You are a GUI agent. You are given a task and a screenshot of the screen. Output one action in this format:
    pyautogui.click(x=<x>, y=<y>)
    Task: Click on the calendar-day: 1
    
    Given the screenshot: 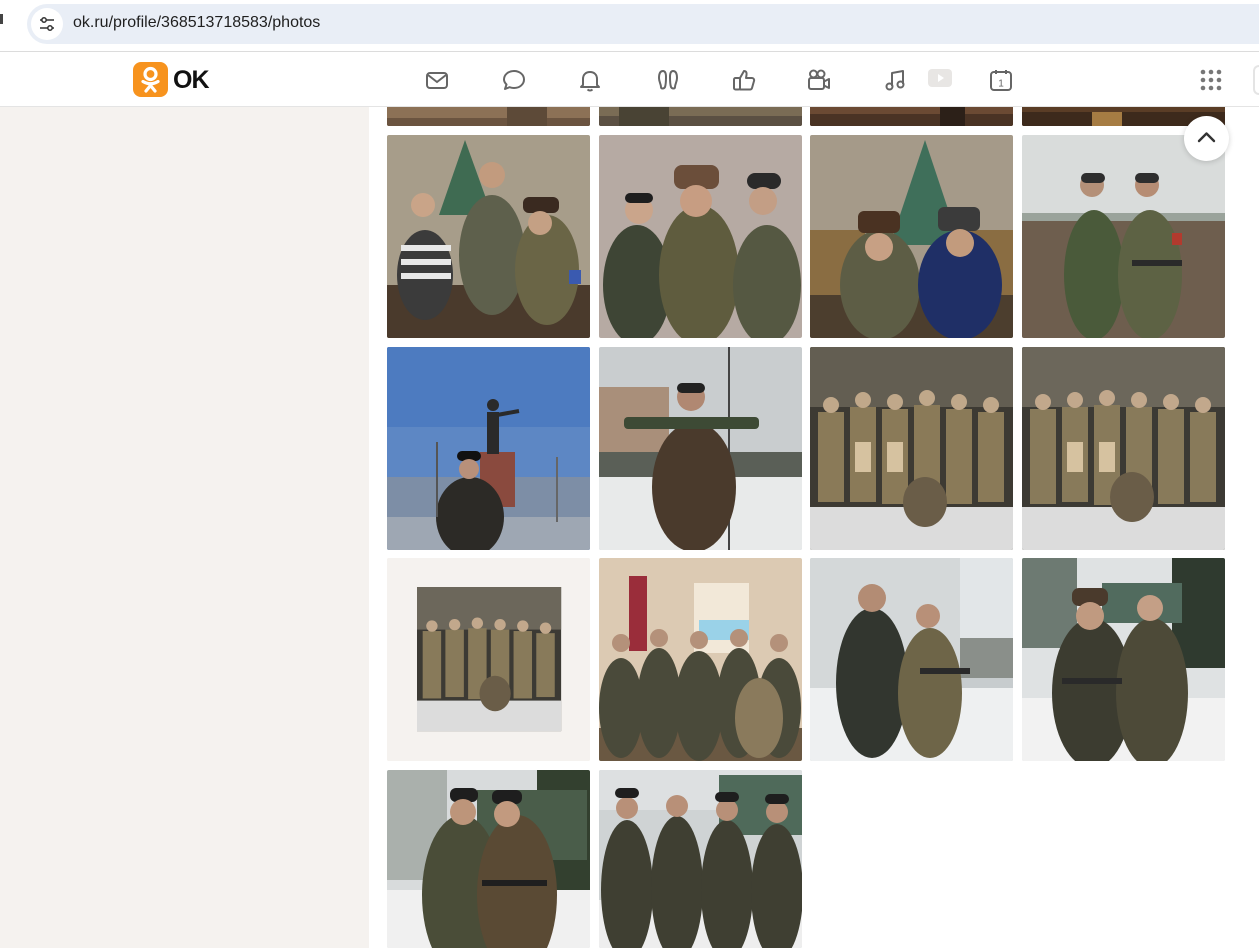 What is the action you would take?
    pyautogui.click(x=1001, y=84)
    